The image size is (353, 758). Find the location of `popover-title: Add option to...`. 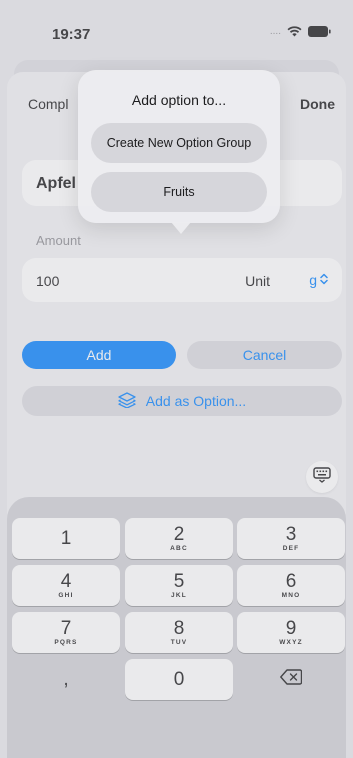

popover-title: Add option to... is located at coordinates (179, 100).